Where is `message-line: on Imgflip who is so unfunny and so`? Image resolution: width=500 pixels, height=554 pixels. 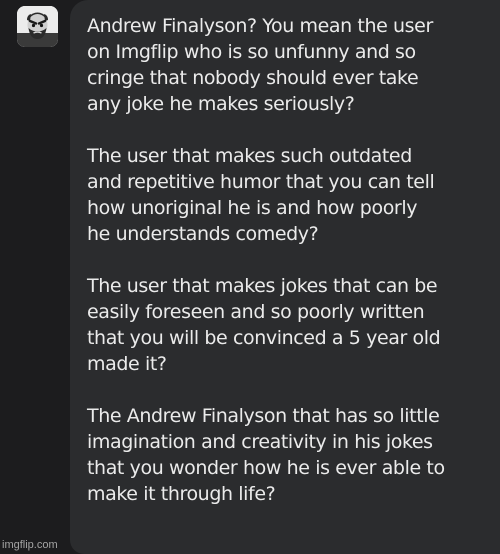 message-line: on Imgflip who is so unfunny and so is located at coordinates (251, 52).